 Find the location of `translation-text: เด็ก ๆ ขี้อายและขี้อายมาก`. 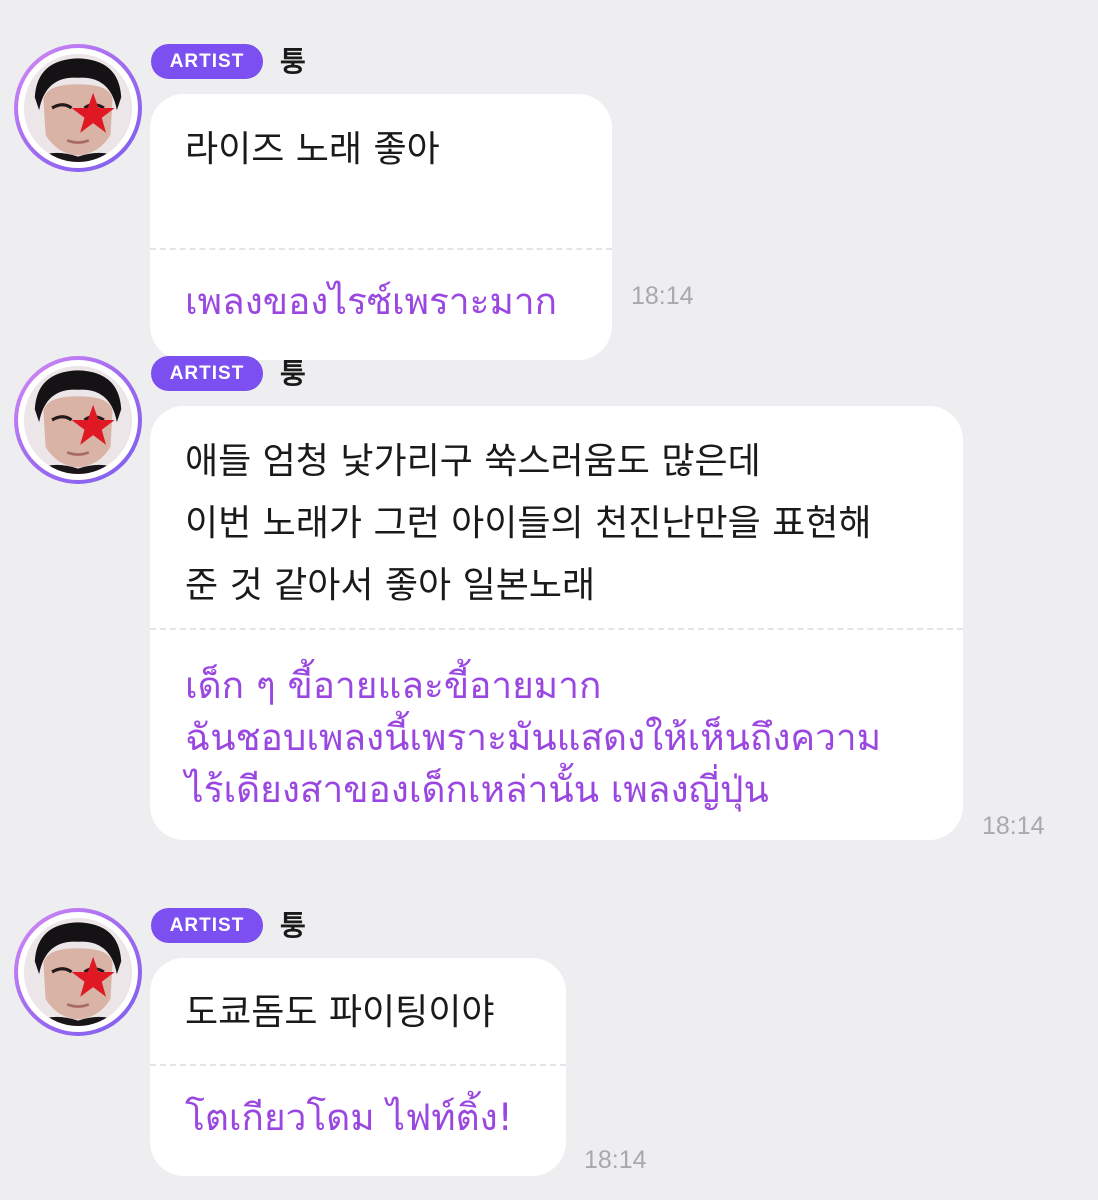

translation-text: เด็ก ๆ ขี้อายและขี้อายมาก is located at coordinates (393, 685).